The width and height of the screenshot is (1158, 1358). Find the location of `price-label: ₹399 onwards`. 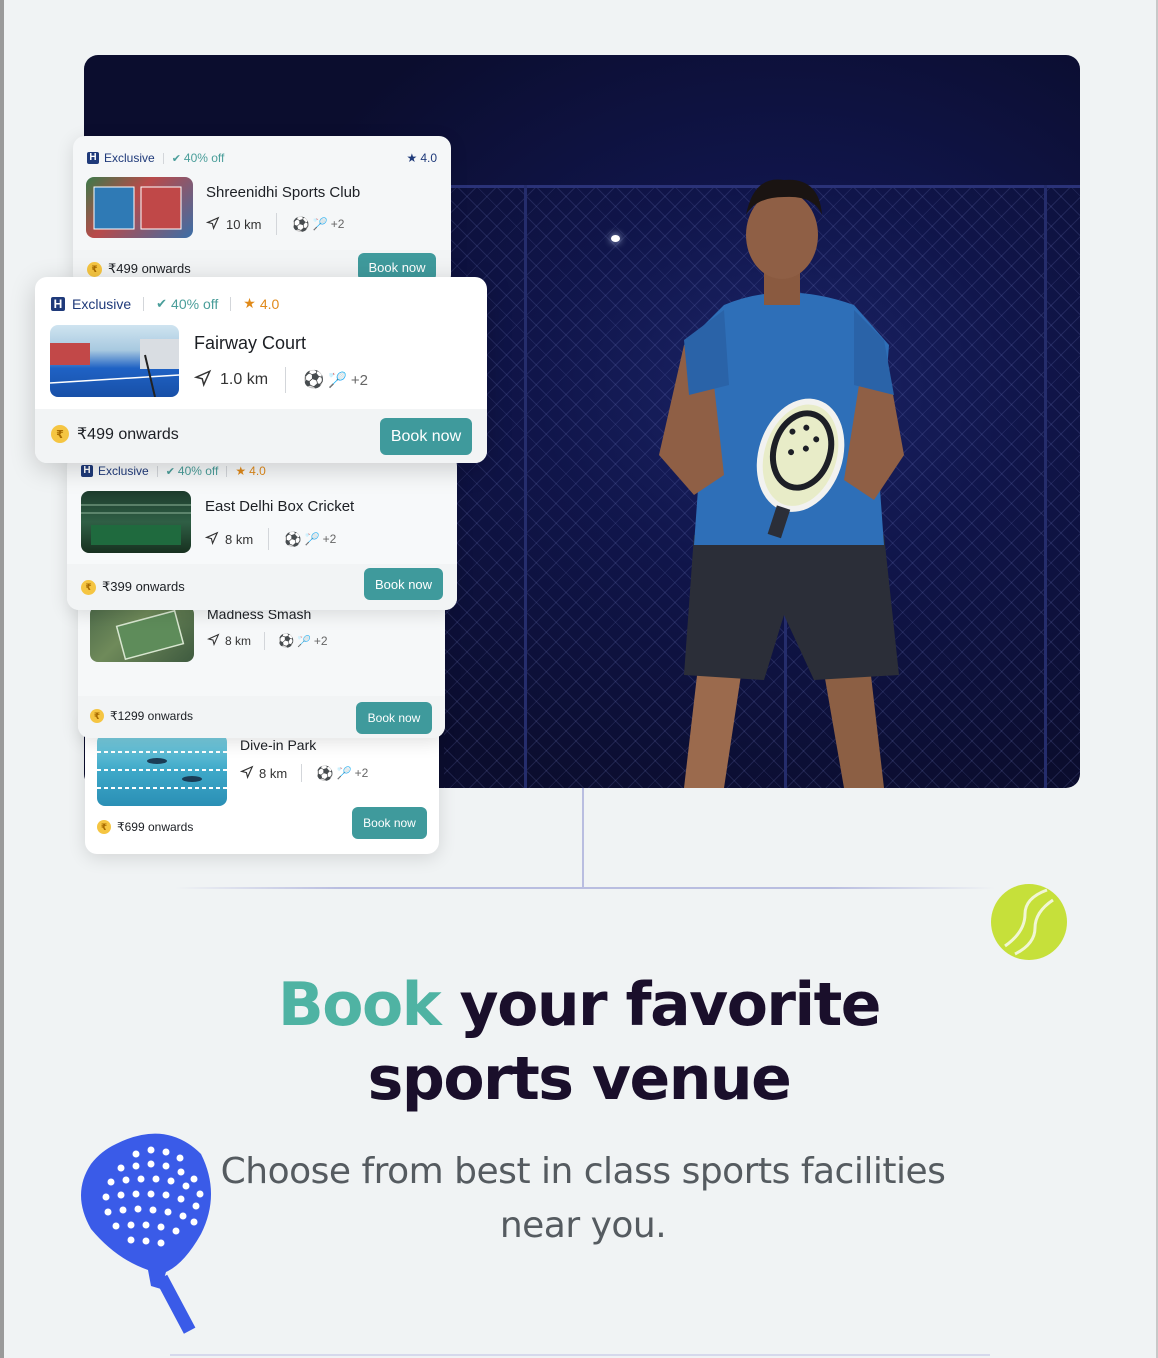

price-label: ₹399 onwards is located at coordinates (143, 586).